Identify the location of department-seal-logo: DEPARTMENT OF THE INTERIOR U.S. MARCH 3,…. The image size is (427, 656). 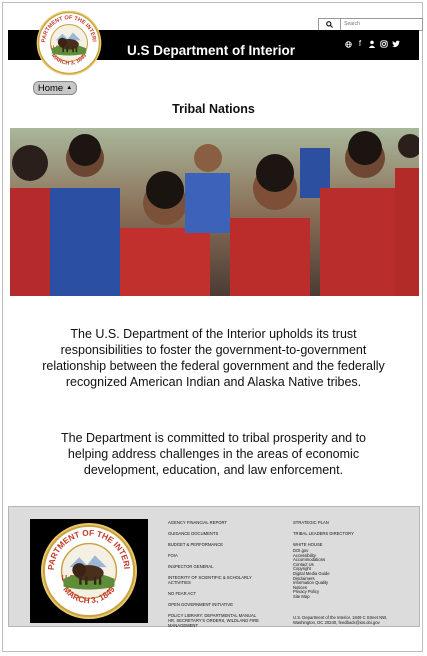
(69, 43).